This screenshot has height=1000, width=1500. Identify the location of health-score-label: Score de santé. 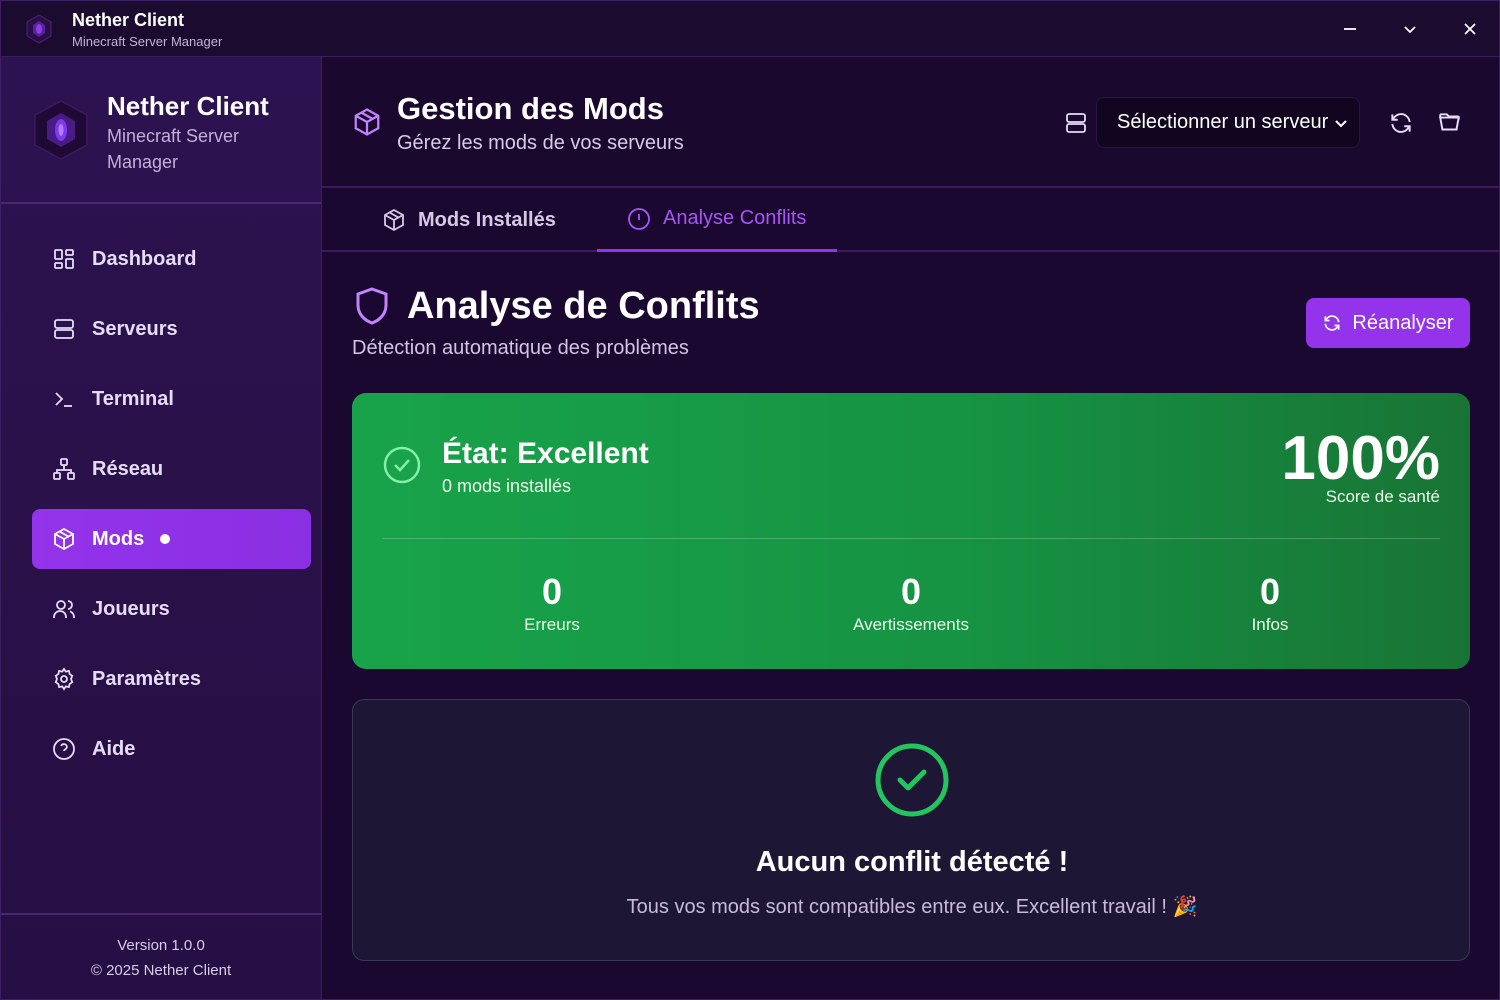
(1382, 496).